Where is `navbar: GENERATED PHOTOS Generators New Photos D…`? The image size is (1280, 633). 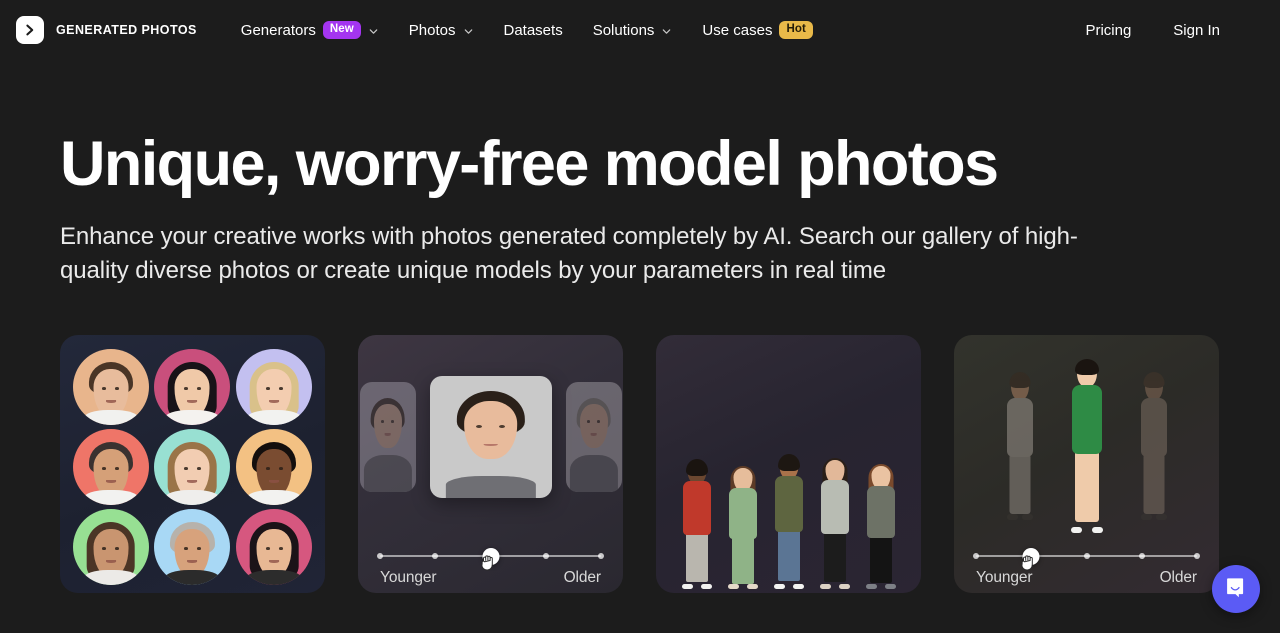 navbar: GENERATED PHOTOS Generators New Photos D… is located at coordinates (640, 30).